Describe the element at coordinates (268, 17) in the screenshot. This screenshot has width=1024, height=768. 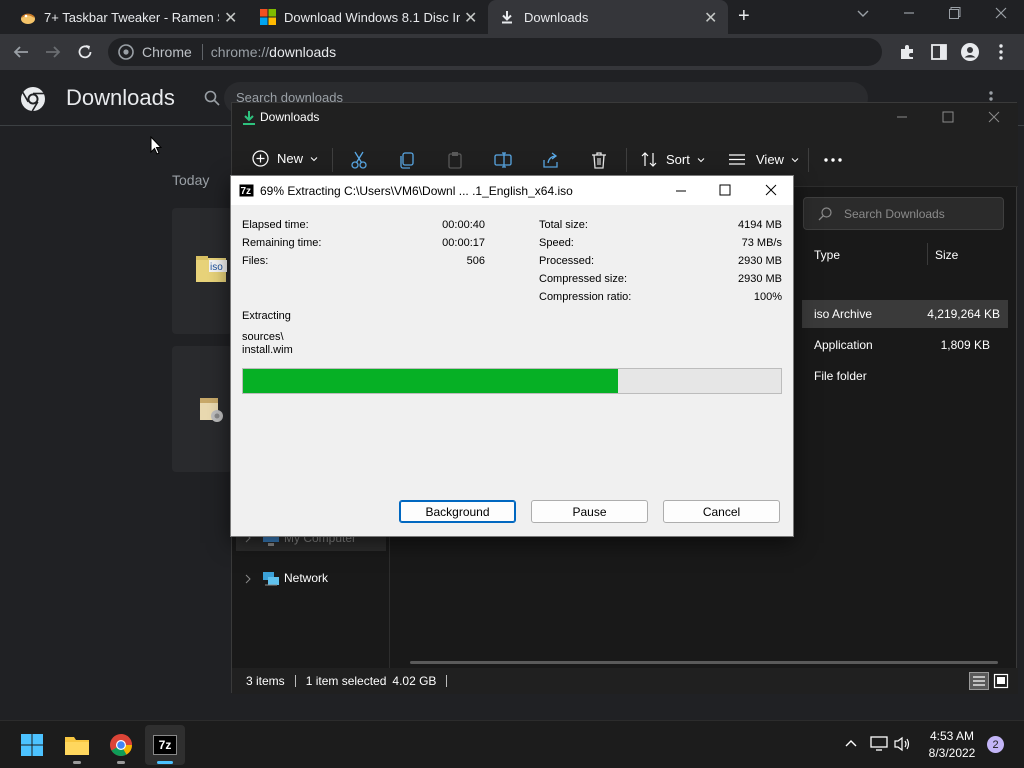
I see `windows-logo-icon` at that location.